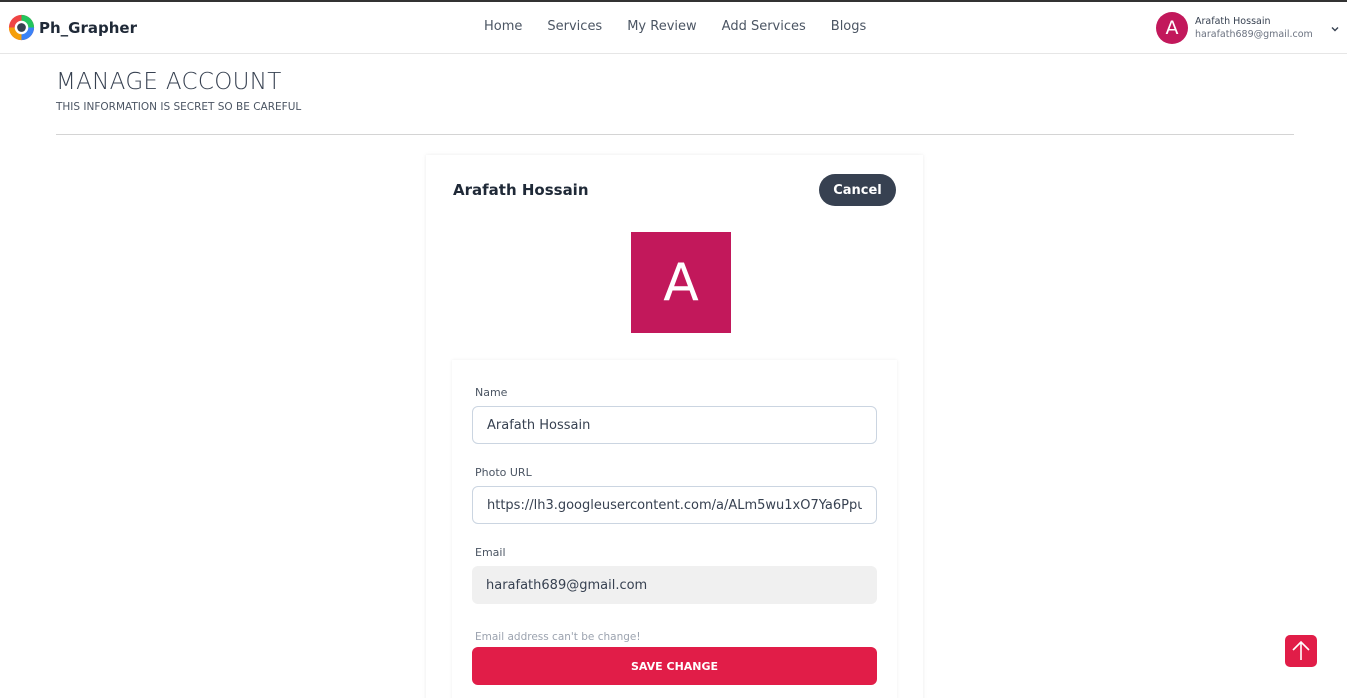  I want to click on brand-name: Ph_Grapher, so click(88, 27).